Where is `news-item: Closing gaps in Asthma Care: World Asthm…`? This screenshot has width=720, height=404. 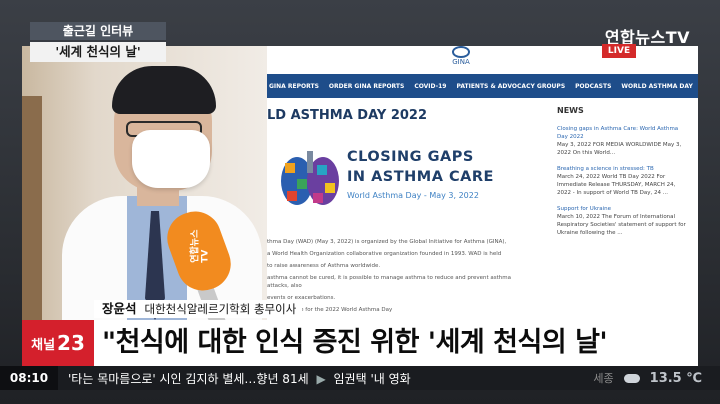
news-item: Closing gaps in Asthma Care: World Asthm… is located at coordinates (619, 141).